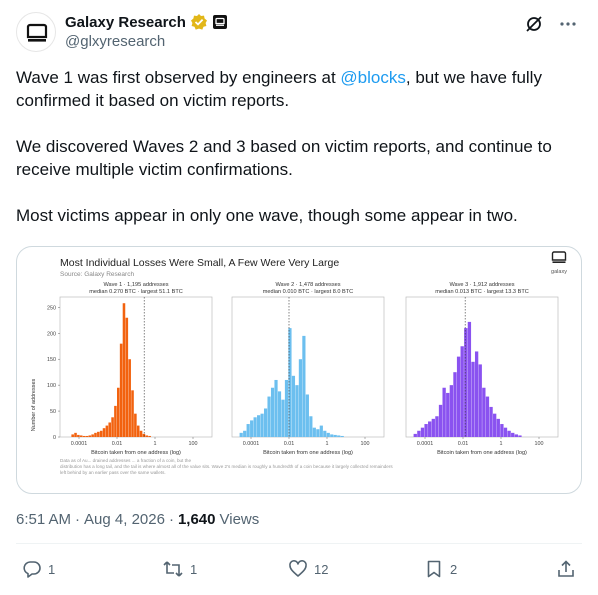 The image size is (598, 595). Describe the element at coordinates (372, 77) in the screenshot. I see `mention-link: @blocks` at that location.